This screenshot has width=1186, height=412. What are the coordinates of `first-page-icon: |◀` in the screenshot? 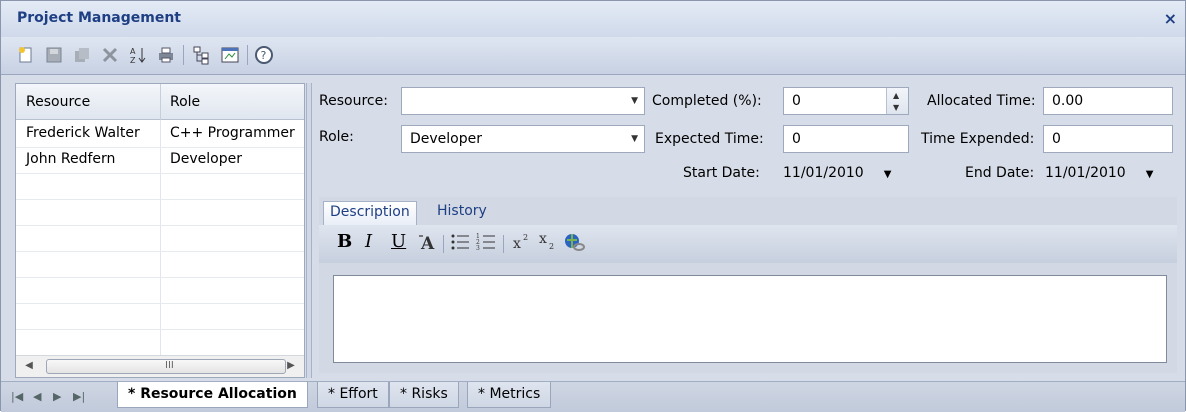 It's located at (17, 396).